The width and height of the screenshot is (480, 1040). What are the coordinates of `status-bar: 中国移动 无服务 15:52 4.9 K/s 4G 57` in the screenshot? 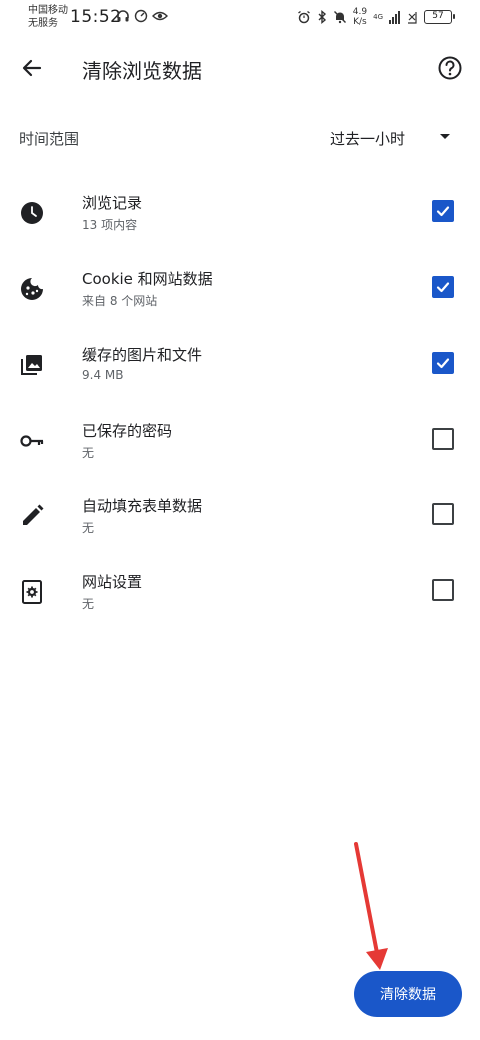 It's located at (240, 18).